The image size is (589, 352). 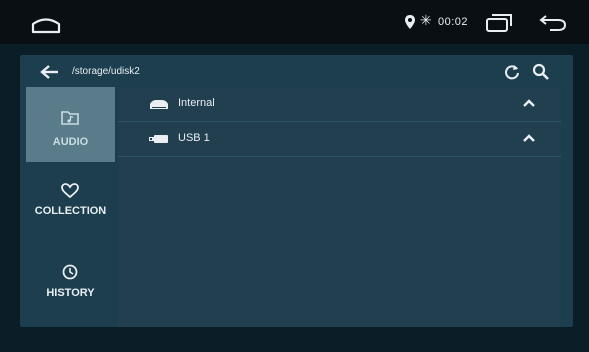 What do you see at coordinates (339, 139) in the screenshot?
I see `list-item-usb: USB 1` at bounding box center [339, 139].